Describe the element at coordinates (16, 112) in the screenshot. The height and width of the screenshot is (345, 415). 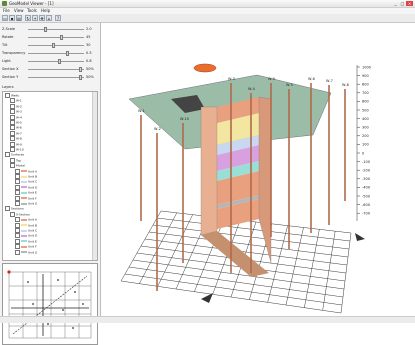
I see `tree-item: W-3` at that location.